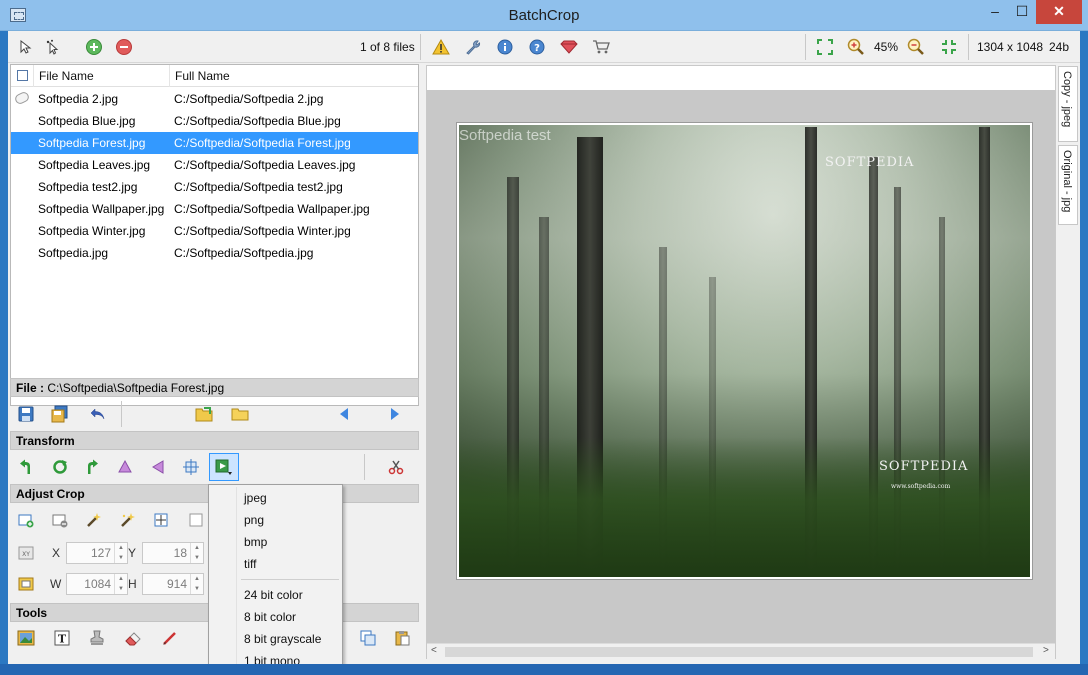 The height and width of the screenshot is (675, 1088). Describe the element at coordinates (282, 639) in the screenshot. I see `menu-item-8-bit-grayscale: 8 bit grayscale` at that location.